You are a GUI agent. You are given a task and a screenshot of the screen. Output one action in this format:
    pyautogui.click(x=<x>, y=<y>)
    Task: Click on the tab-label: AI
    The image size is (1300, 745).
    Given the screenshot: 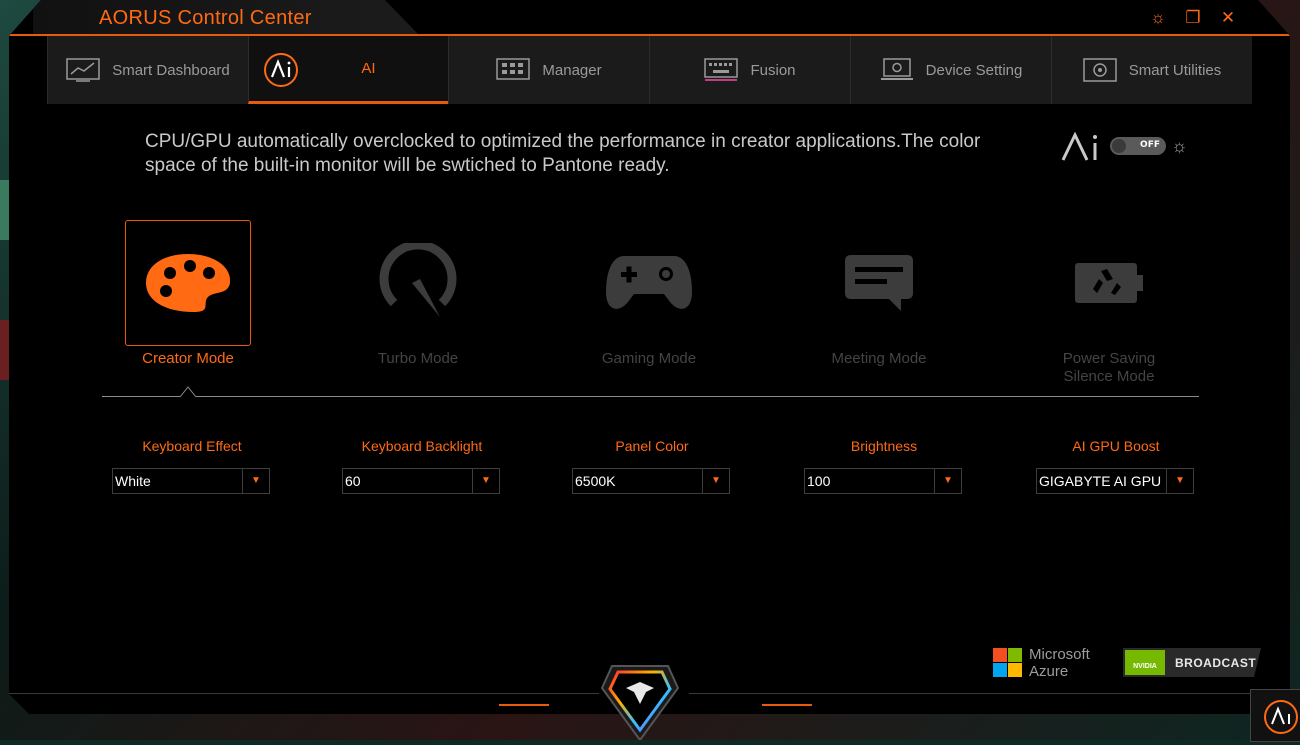 What is the action you would take?
    pyautogui.click(x=368, y=68)
    